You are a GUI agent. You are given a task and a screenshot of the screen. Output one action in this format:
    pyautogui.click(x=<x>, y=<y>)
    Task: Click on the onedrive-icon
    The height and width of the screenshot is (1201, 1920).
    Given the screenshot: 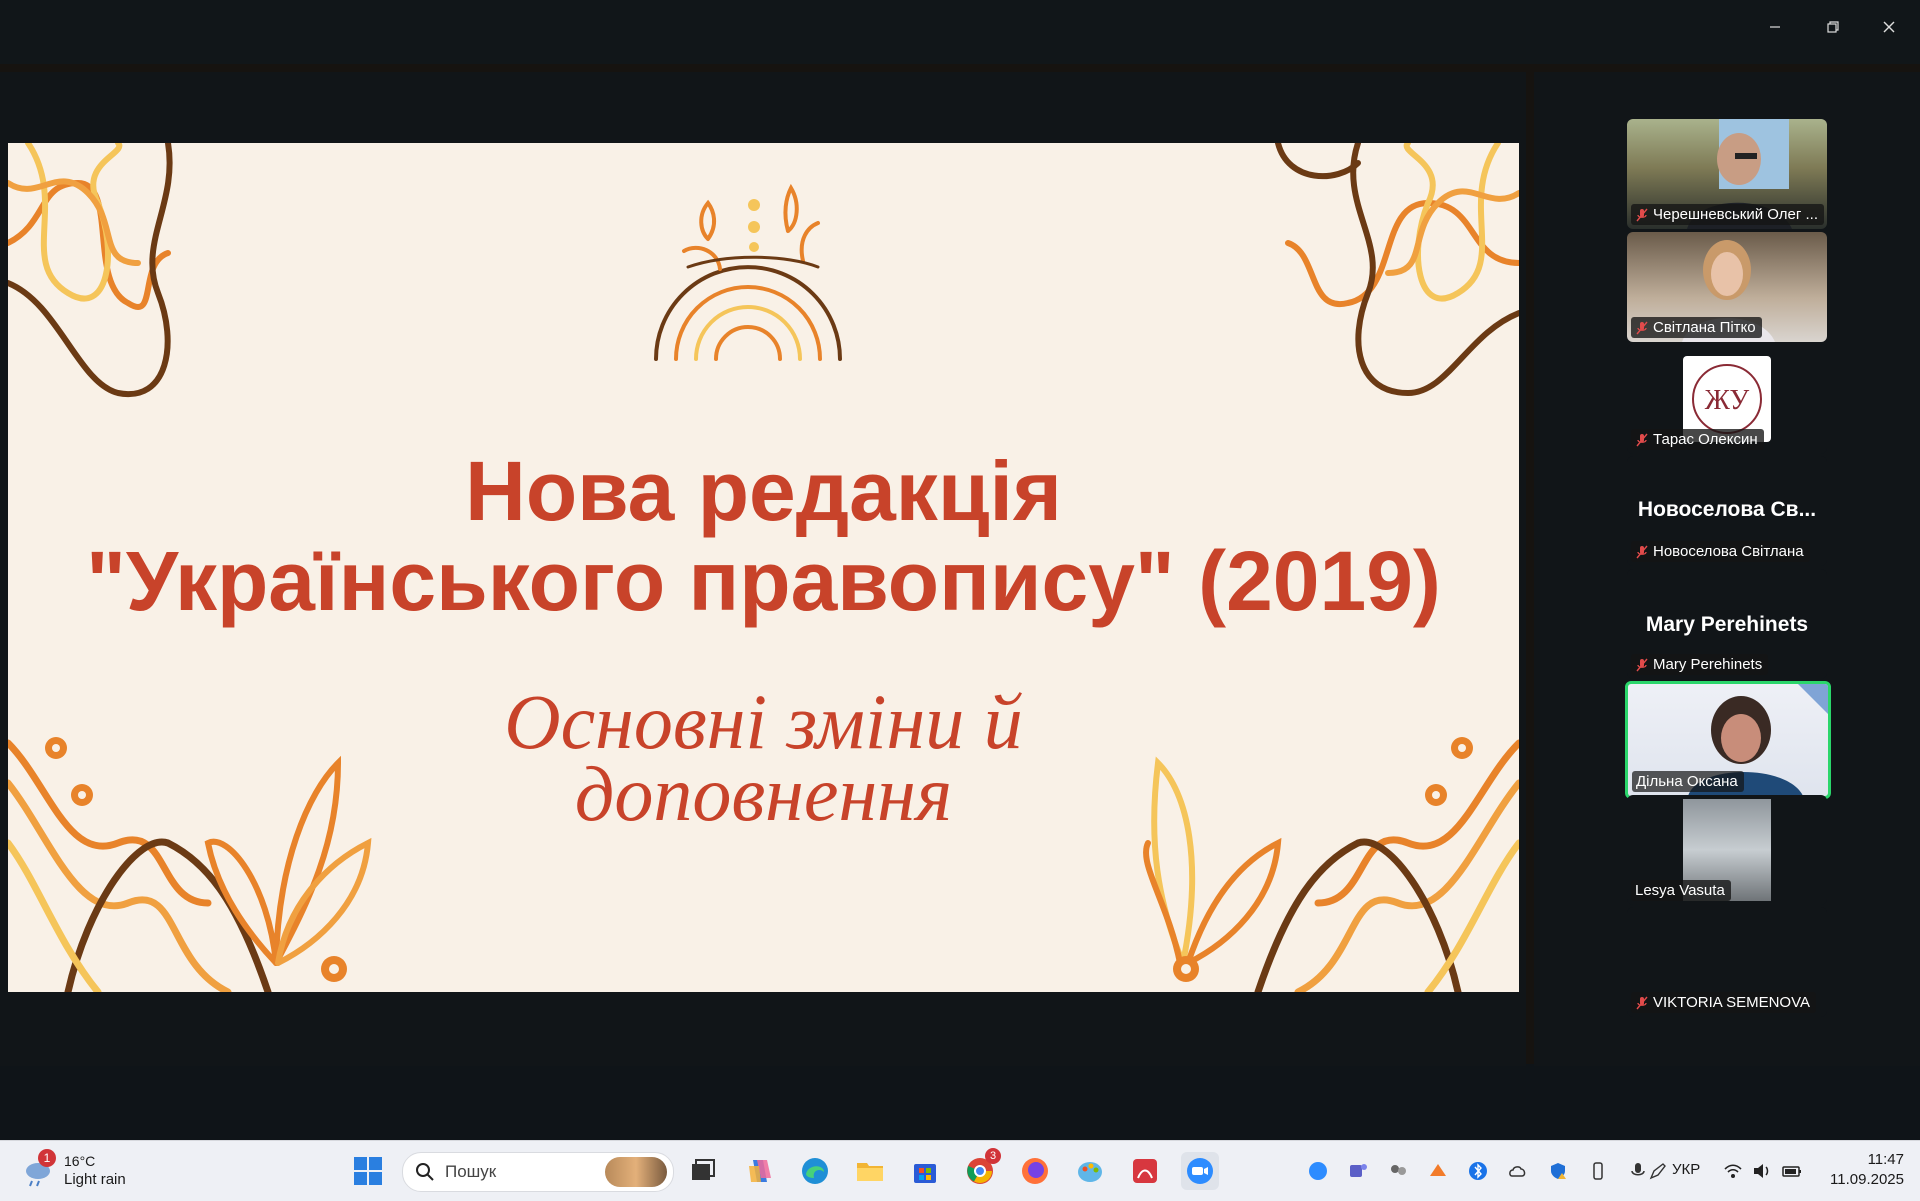 What is the action you would take?
    pyautogui.click(x=1438, y=1171)
    